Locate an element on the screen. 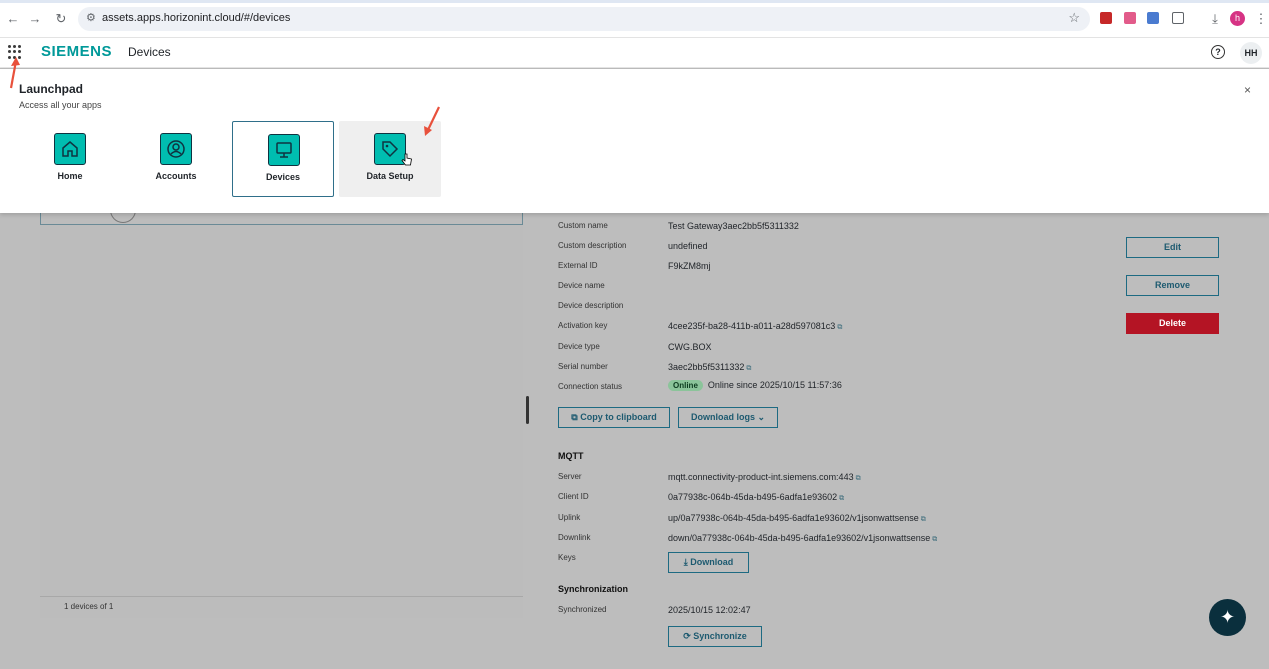  extensions-puzzle-icon is located at coordinates (1178, 18).